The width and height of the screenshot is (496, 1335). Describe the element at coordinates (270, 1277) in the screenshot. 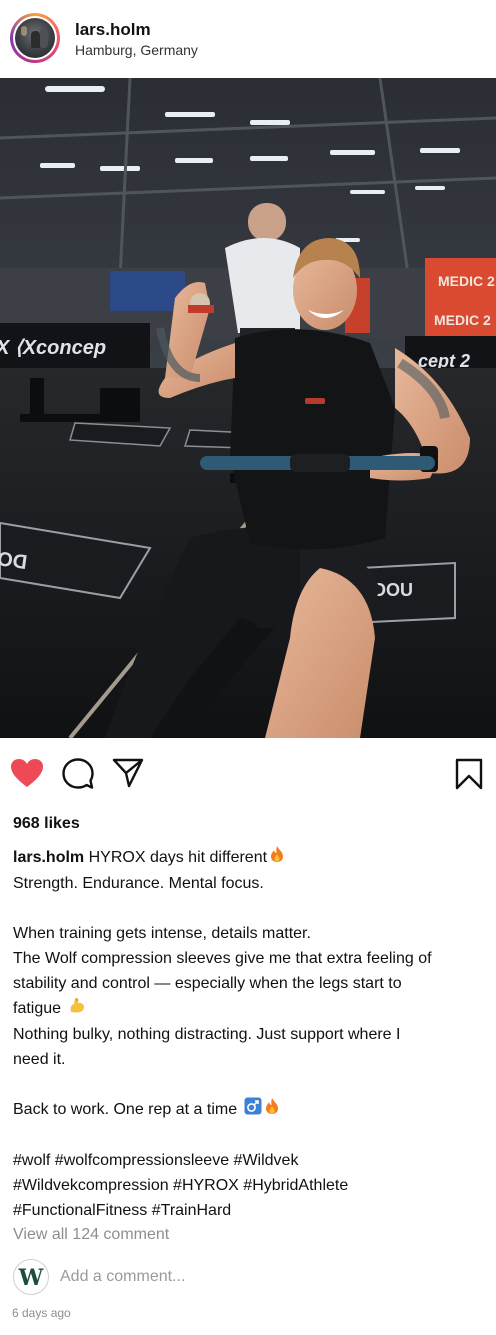

I see `comment-input` at that location.